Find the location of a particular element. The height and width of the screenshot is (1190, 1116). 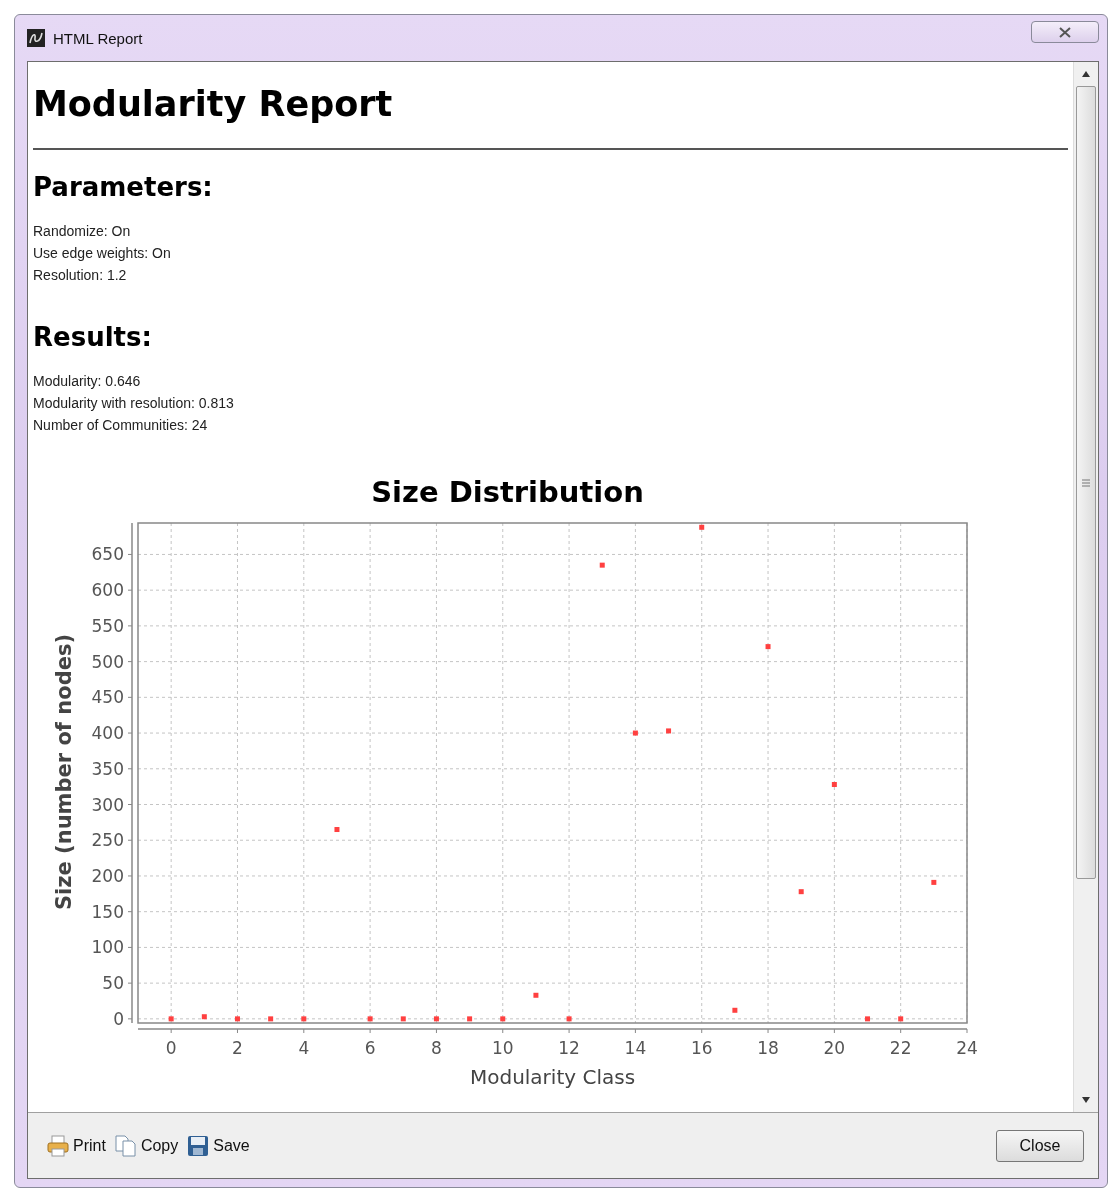

grip-icon is located at coordinates (1086, 482).